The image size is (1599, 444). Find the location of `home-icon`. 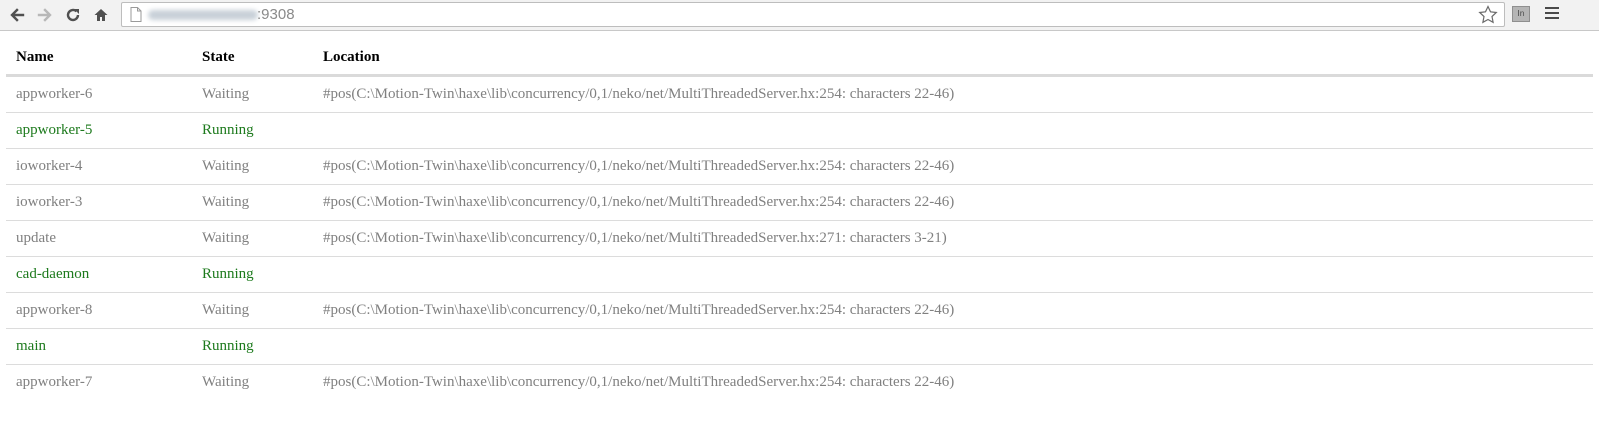

home-icon is located at coordinates (101, 15).